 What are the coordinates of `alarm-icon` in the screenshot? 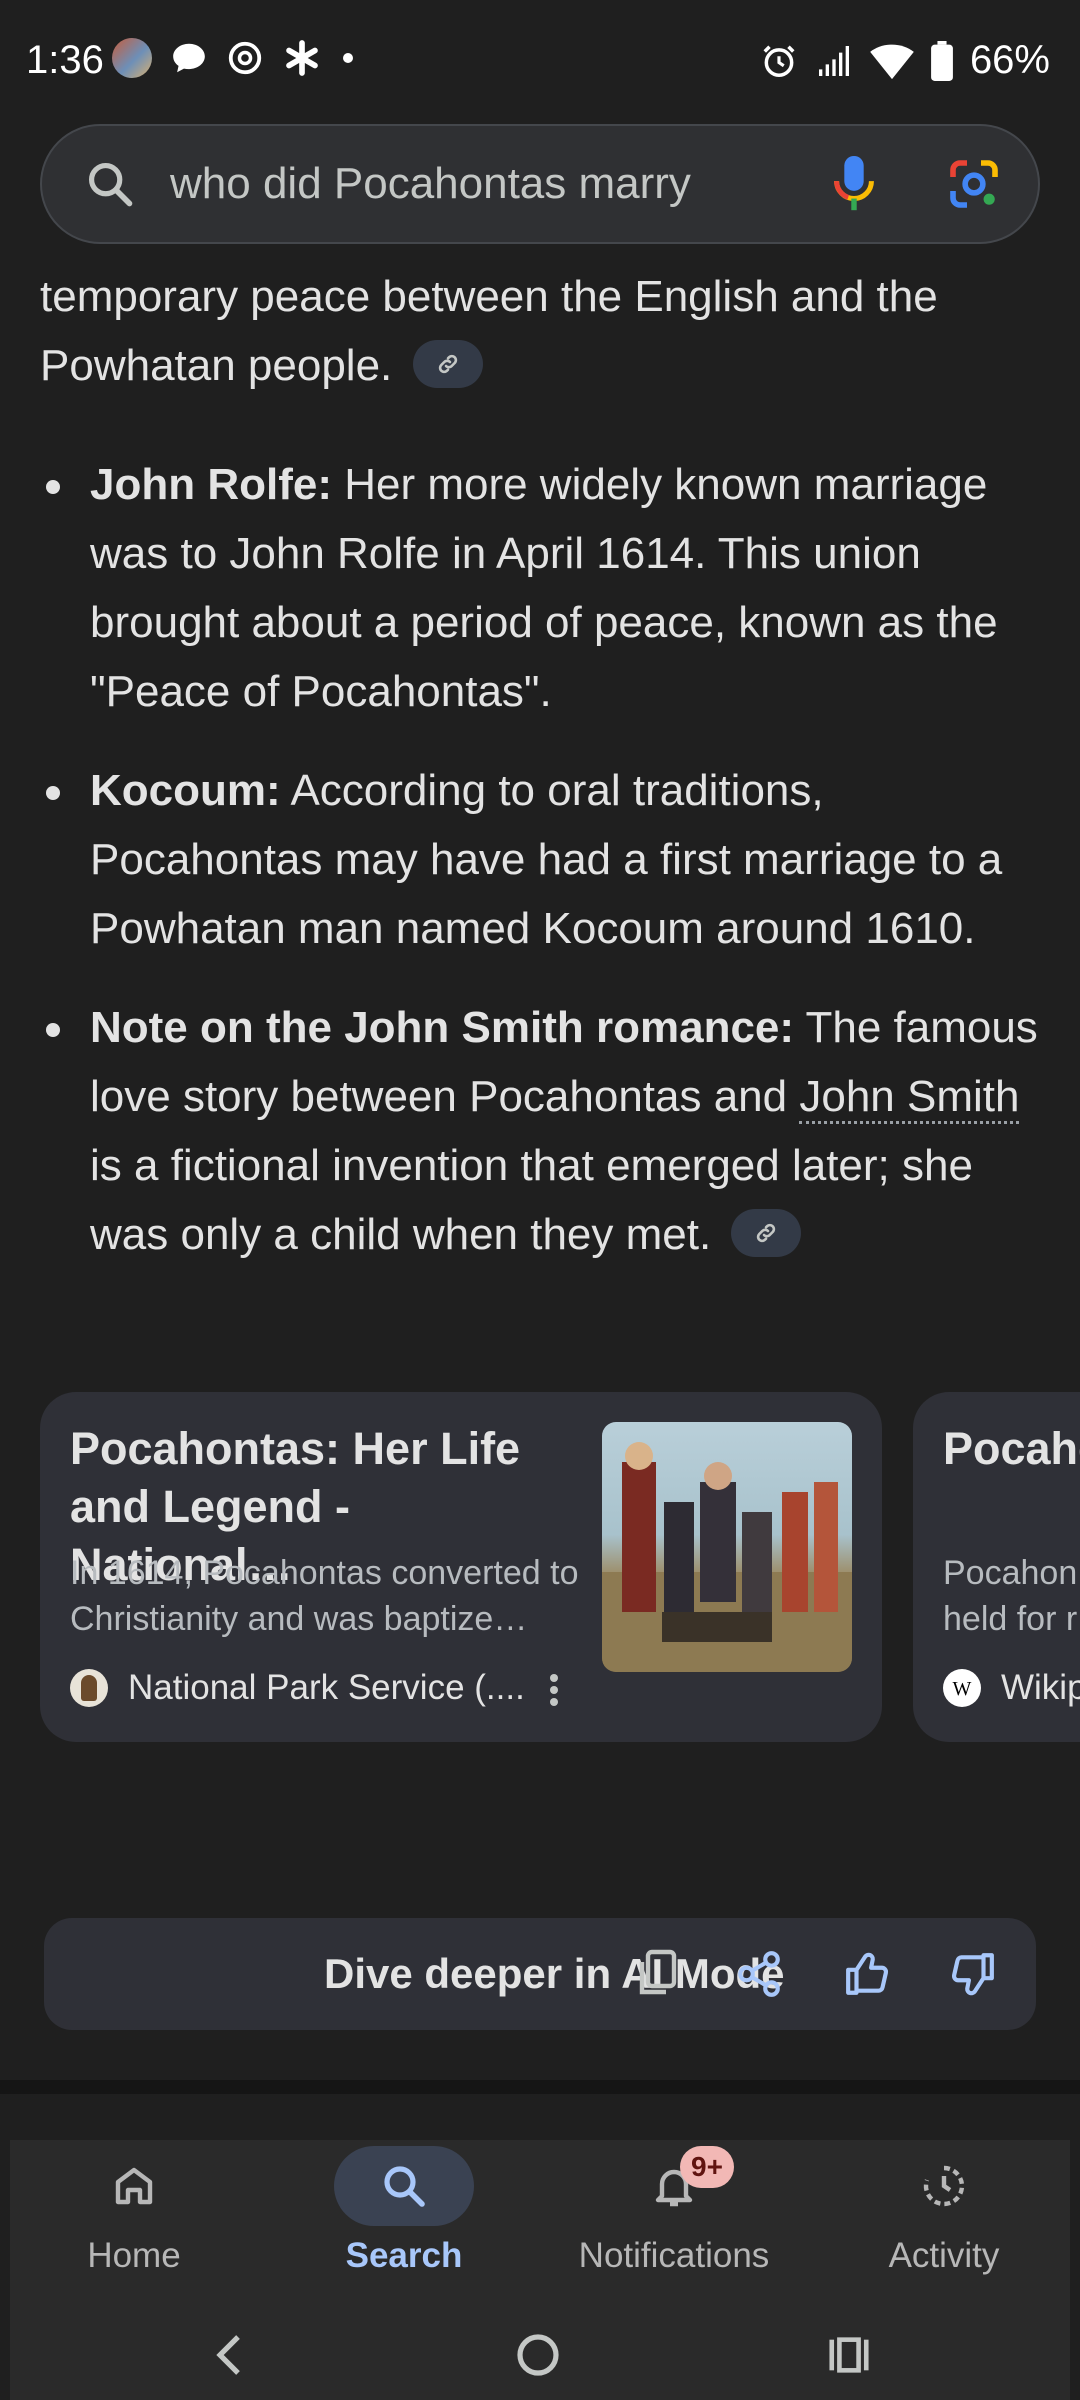 It's located at (779, 61).